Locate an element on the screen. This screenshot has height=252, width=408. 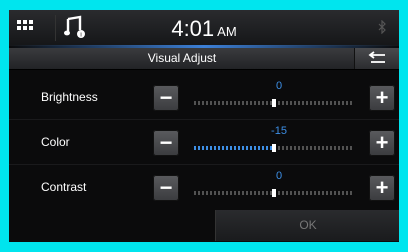
title-bar: Visual Adjust is located at coordinates (204, 59).